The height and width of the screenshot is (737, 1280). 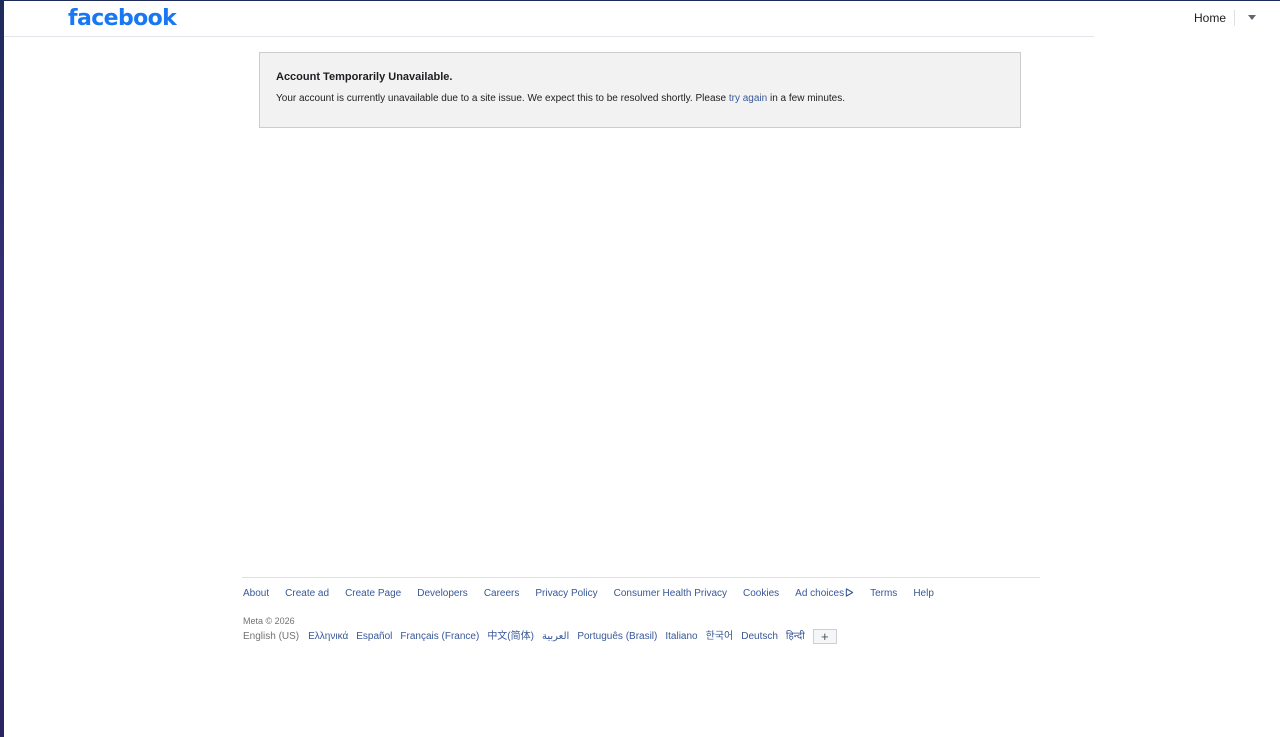 I want to click on footer-link-ad-choices: Ad choices, so click(x=824, y=594).